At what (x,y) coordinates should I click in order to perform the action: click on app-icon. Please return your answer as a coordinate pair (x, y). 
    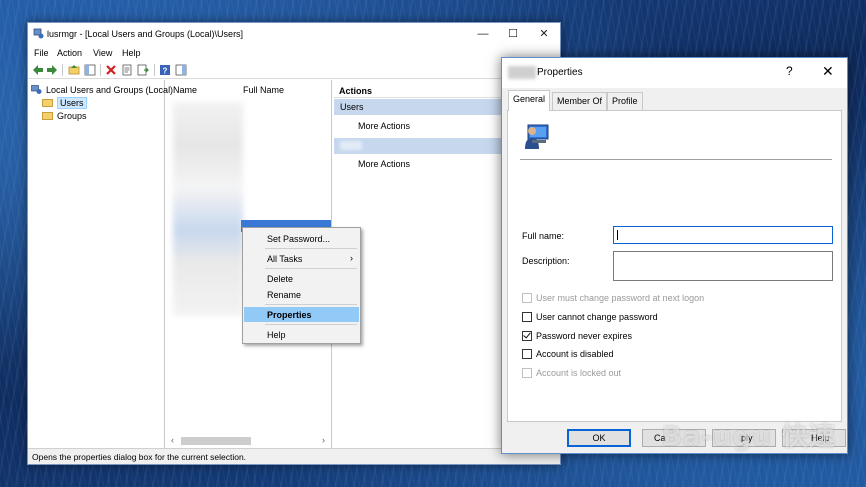
    Looking at the image, I should click on (38, 33).